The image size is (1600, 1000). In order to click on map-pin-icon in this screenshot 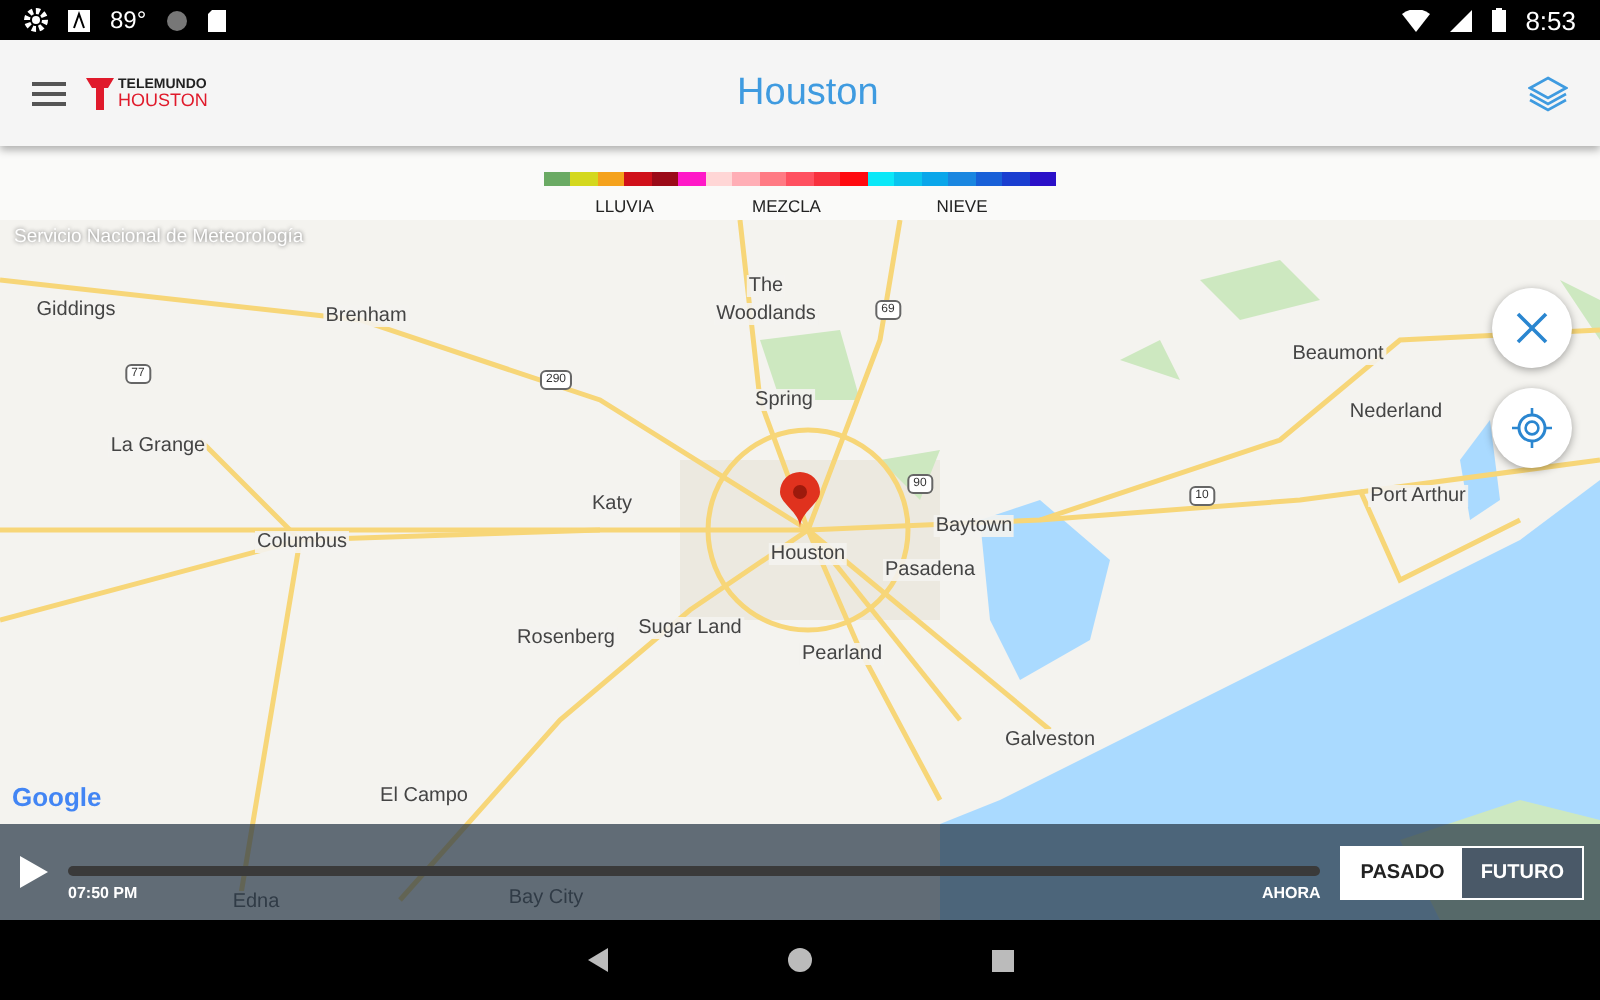, I will do `click(800, 500)`.